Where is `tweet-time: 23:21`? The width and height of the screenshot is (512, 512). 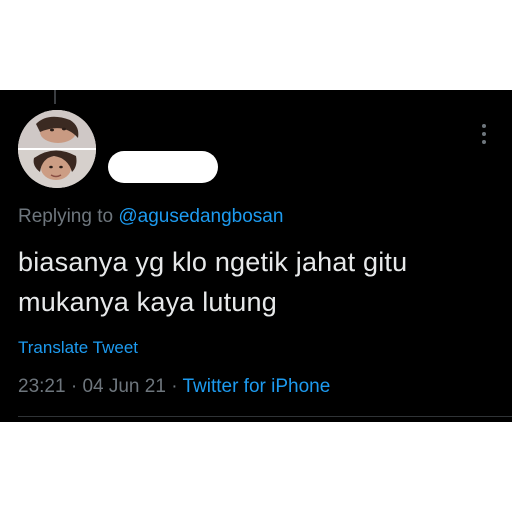
tweet-time: 23:21 is located at coordinates (42, 386).